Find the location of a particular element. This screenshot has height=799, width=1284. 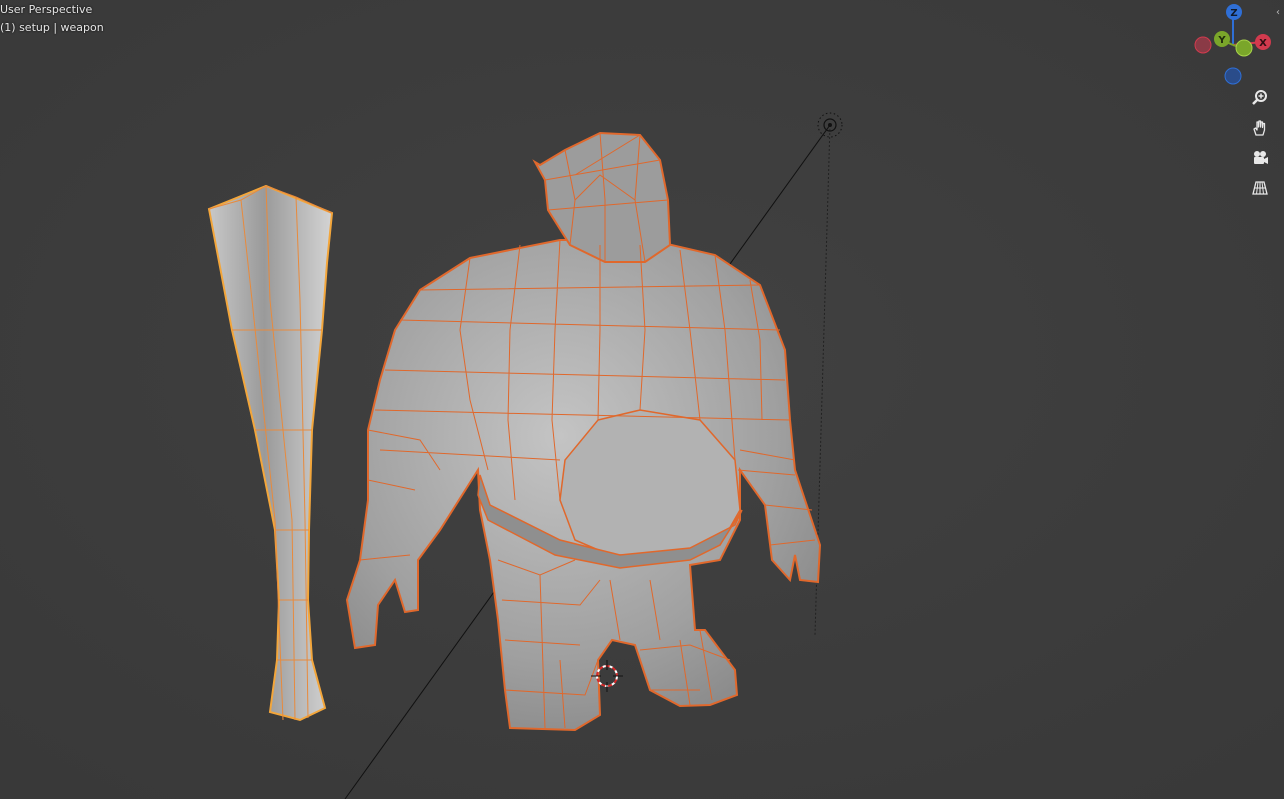

pan-button is located at coordinates (1260, 128).